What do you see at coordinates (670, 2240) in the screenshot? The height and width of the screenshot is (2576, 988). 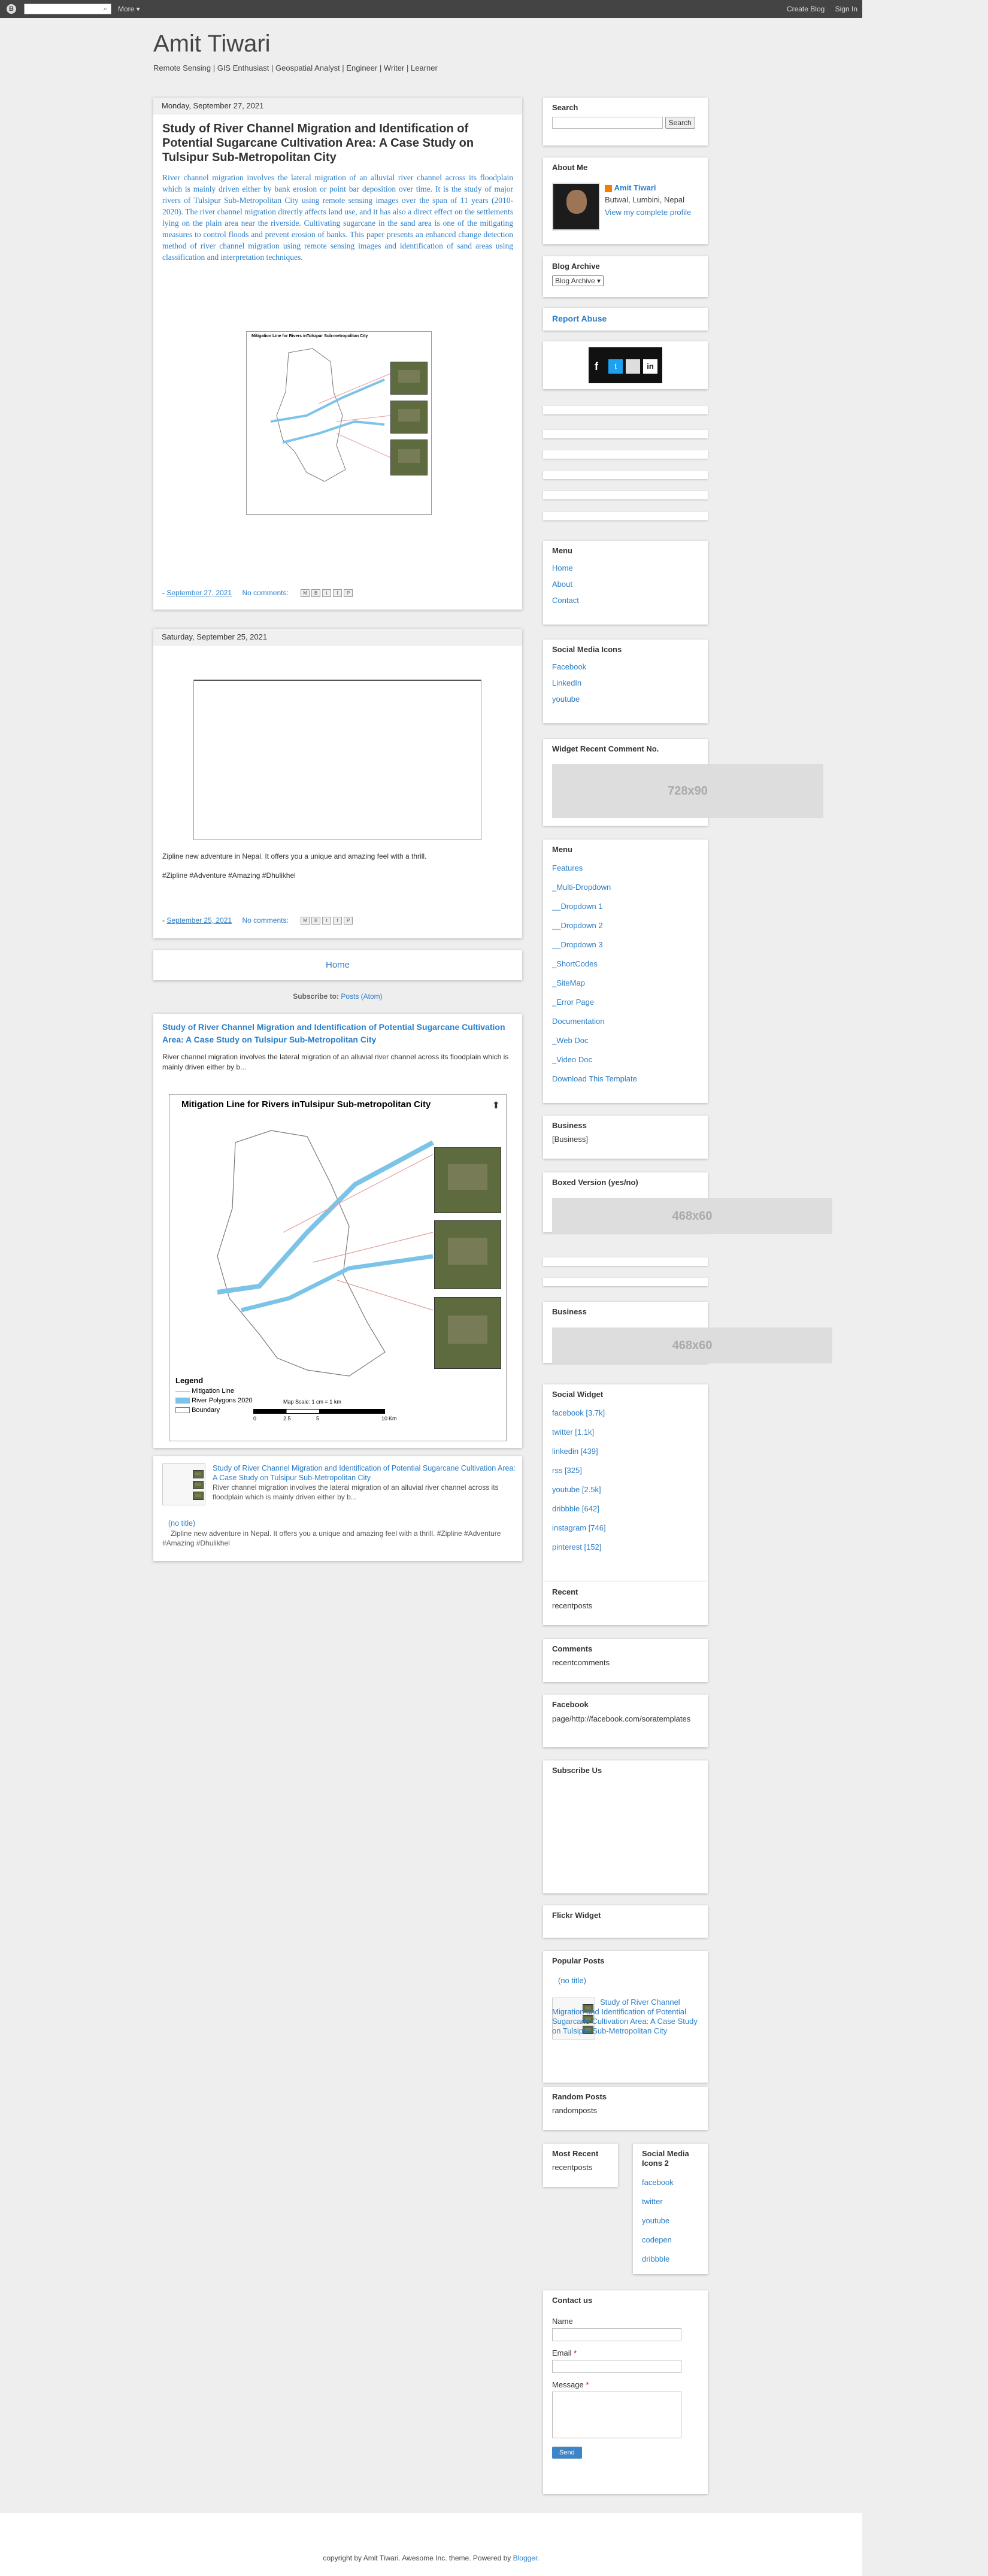 I see `social2-codepen: codepen` at bounding box center [670, 2240].